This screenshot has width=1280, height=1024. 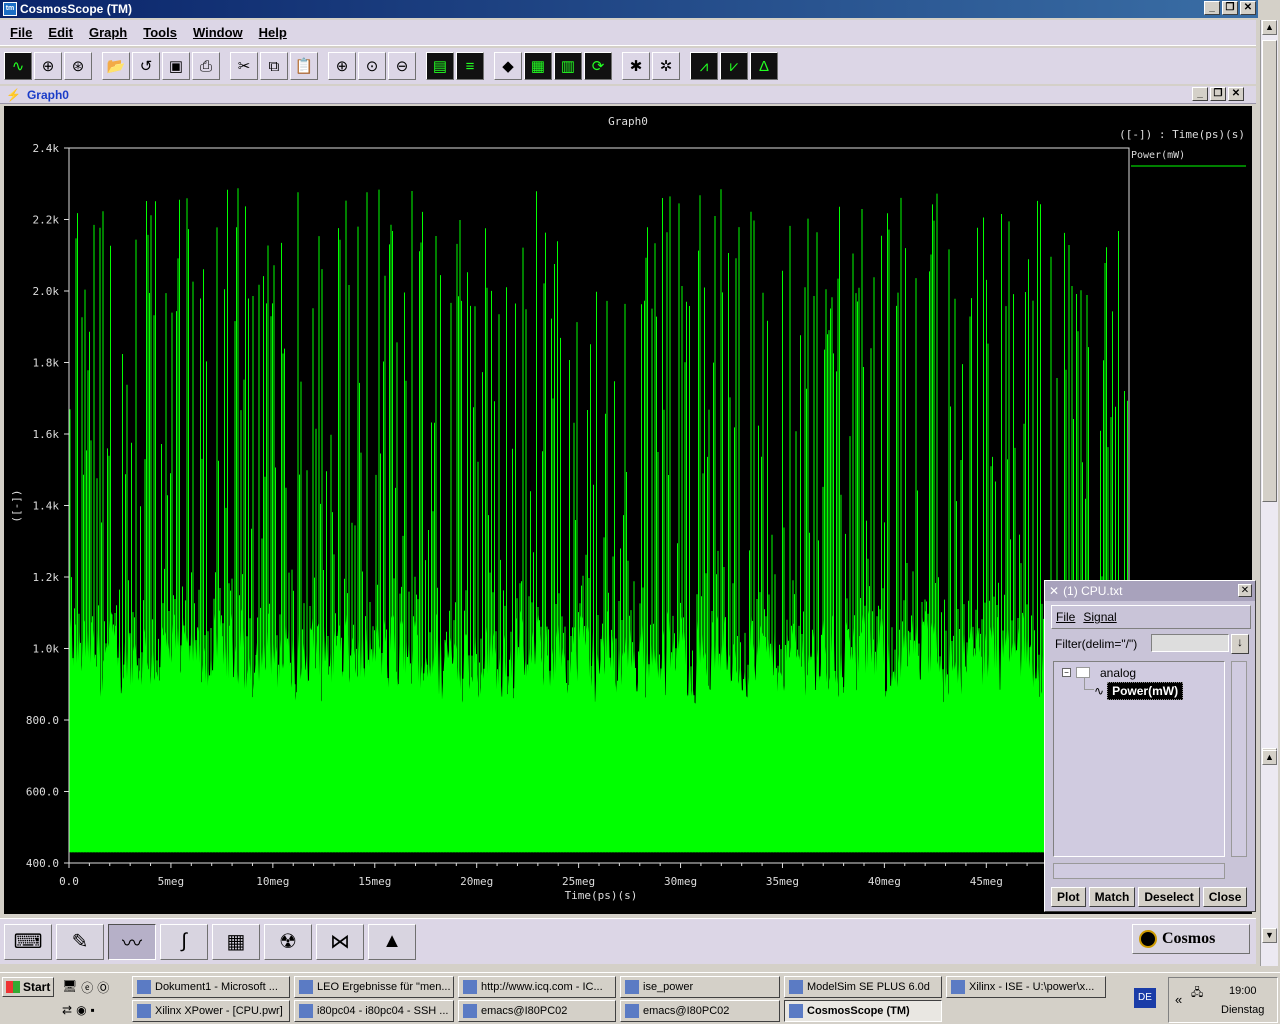 What do you see at coordinates (1269, 935) in the screenshot?
I see `scroll-down-arrow2-icon: ▼` at bounding box center [1269, 935].